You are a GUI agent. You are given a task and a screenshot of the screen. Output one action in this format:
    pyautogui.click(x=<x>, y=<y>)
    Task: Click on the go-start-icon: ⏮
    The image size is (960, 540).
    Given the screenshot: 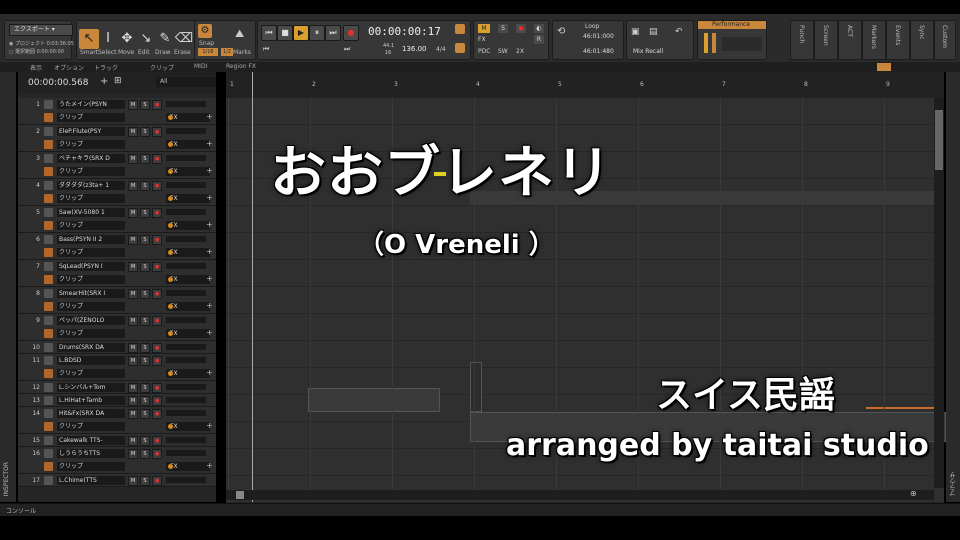 What is the action you would take?
    pyautogui.click(x=266, y=49)
    